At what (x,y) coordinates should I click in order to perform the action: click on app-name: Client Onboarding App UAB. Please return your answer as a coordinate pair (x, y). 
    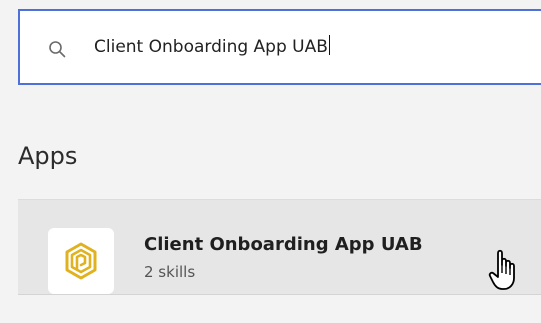
    Looking at the image, I should click on (283, 244).